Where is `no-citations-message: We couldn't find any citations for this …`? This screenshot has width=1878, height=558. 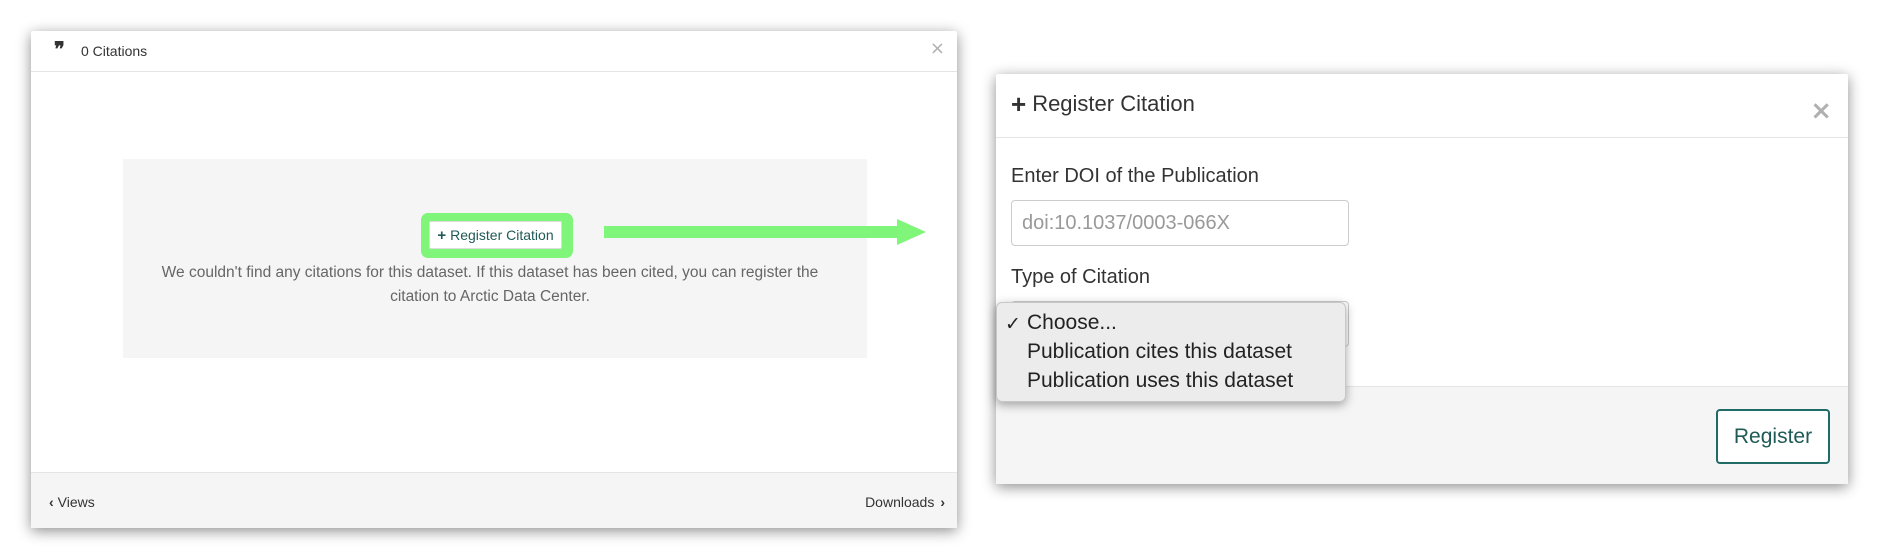 no-citations-message: We couldn't find any citations for this … is located at coordinates (490, 285).